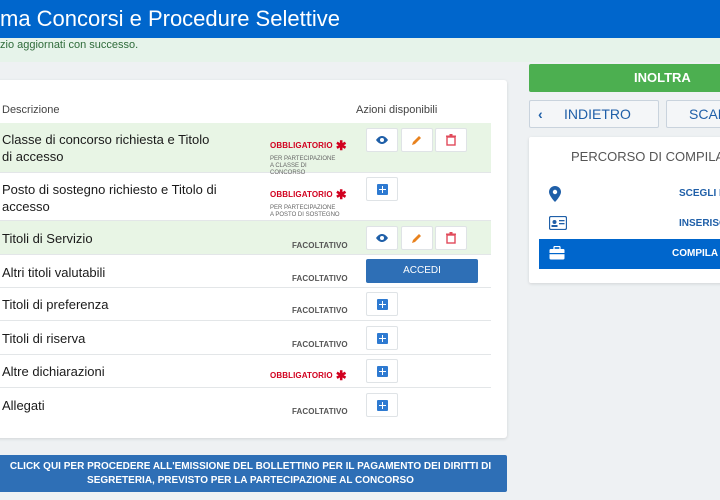  I want to click on step-scegli: SCEGLI L, so click(629, 194).